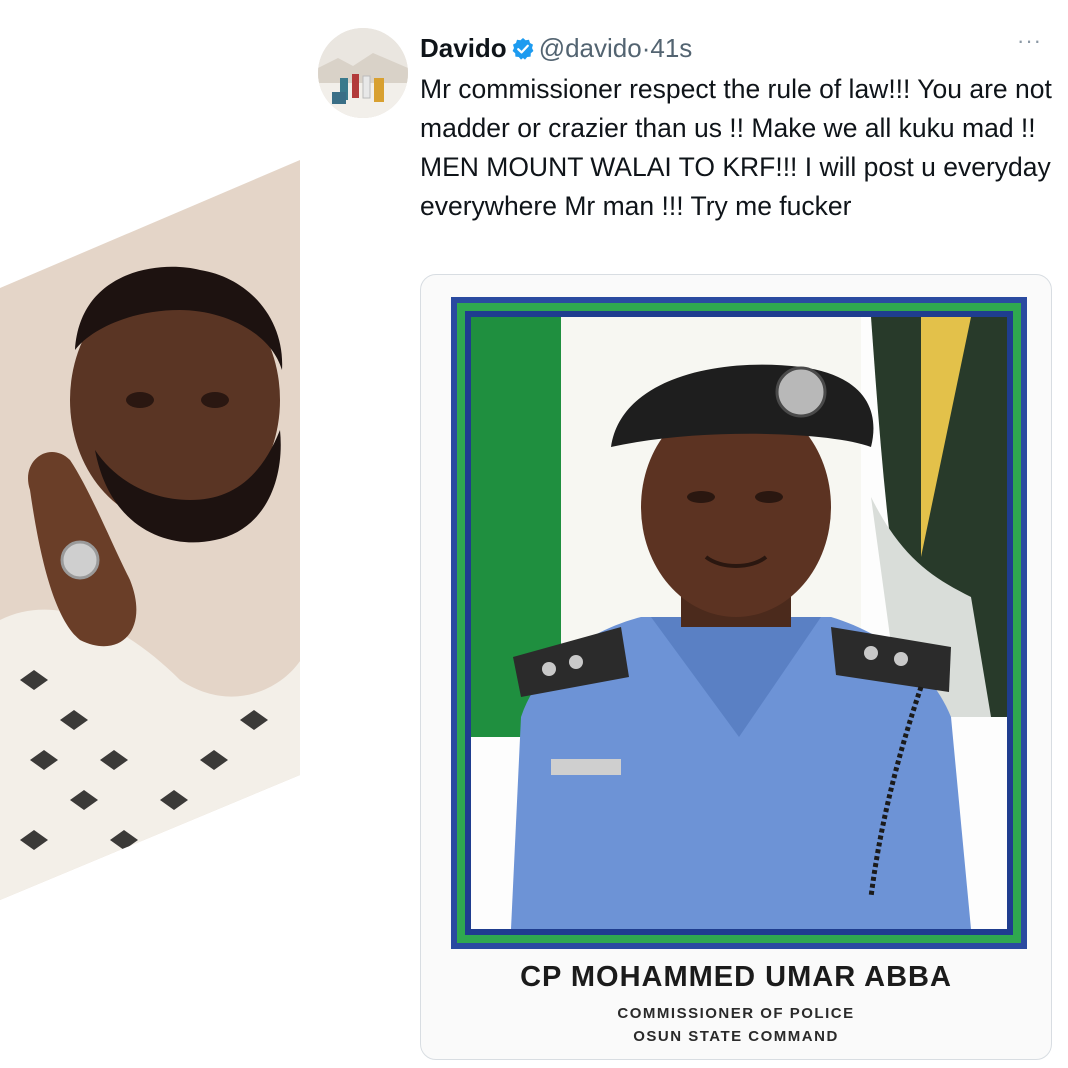 This screenshot has width=1068, height=1068. I want to click on author-name: Davido, so click(463, 48).